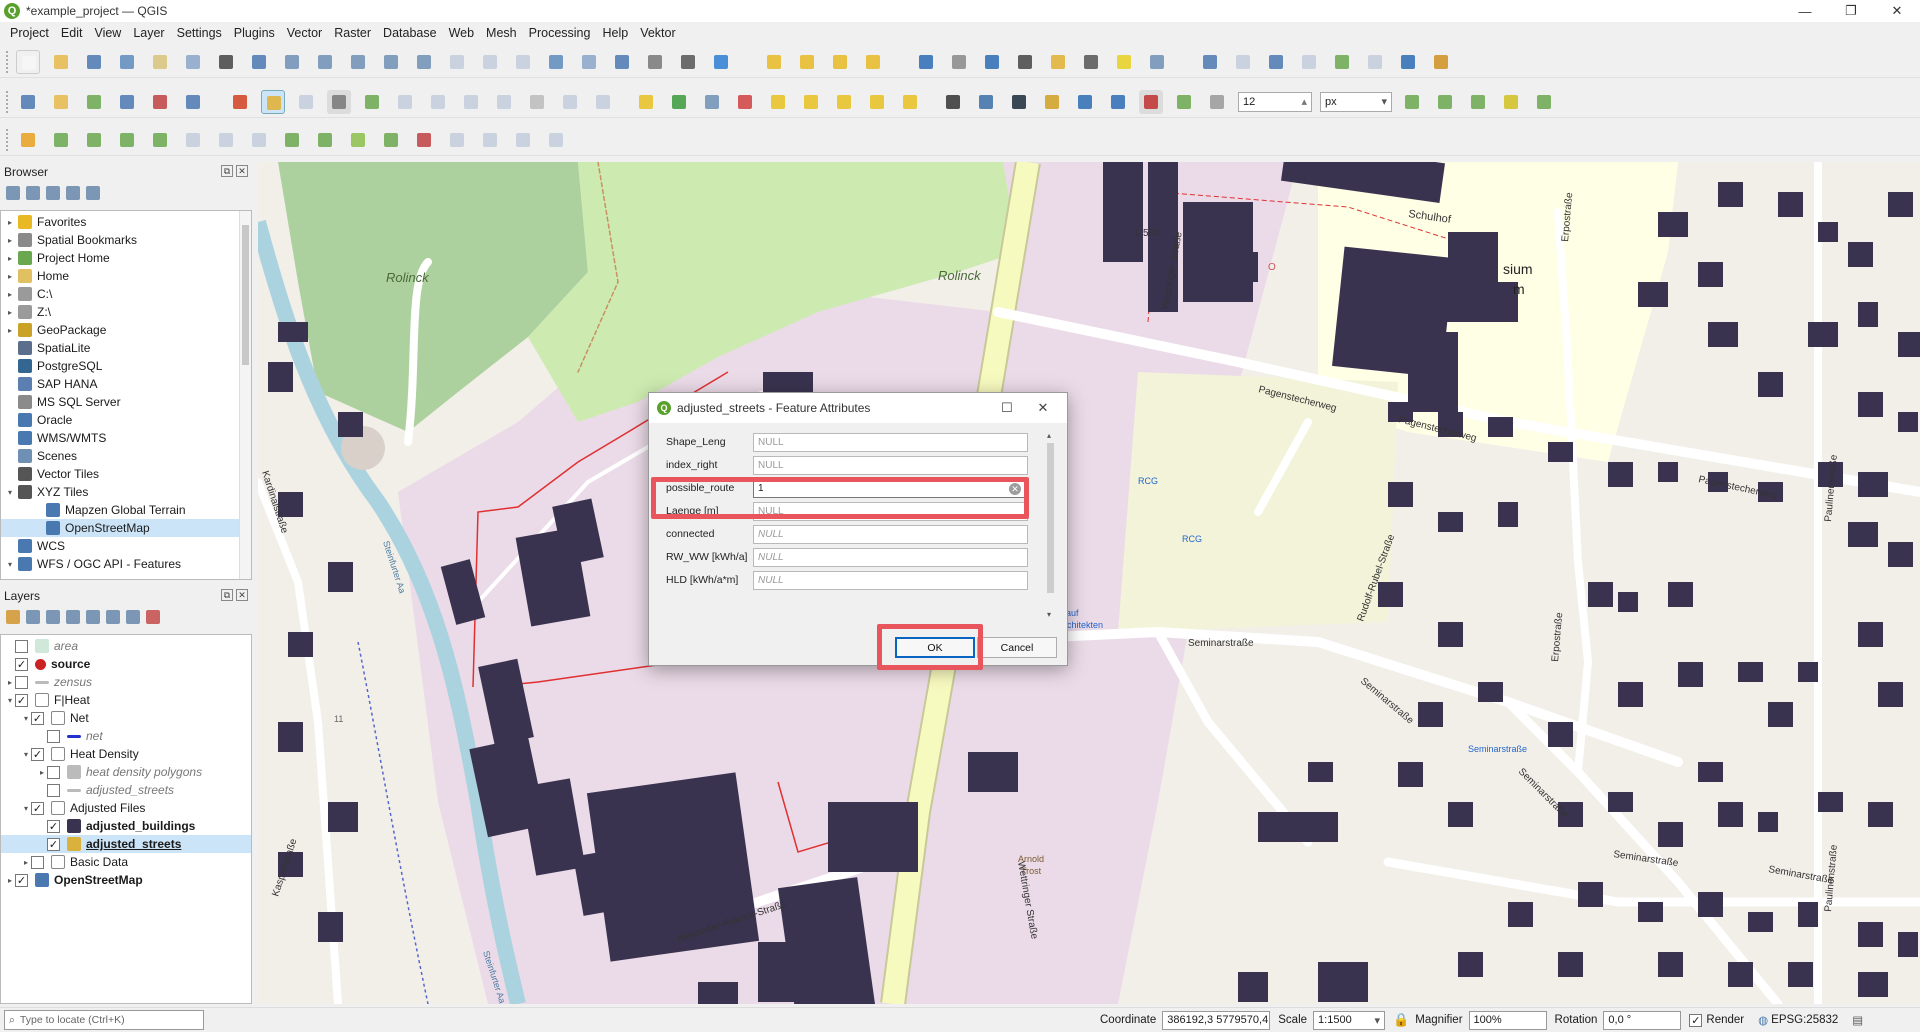 This screenshot has width=1920, height=1032. What do you see at coordinates (1025, 62) in the screenshot?
I see `statistics-sigma-icon` at bounding box center [1025, 62].